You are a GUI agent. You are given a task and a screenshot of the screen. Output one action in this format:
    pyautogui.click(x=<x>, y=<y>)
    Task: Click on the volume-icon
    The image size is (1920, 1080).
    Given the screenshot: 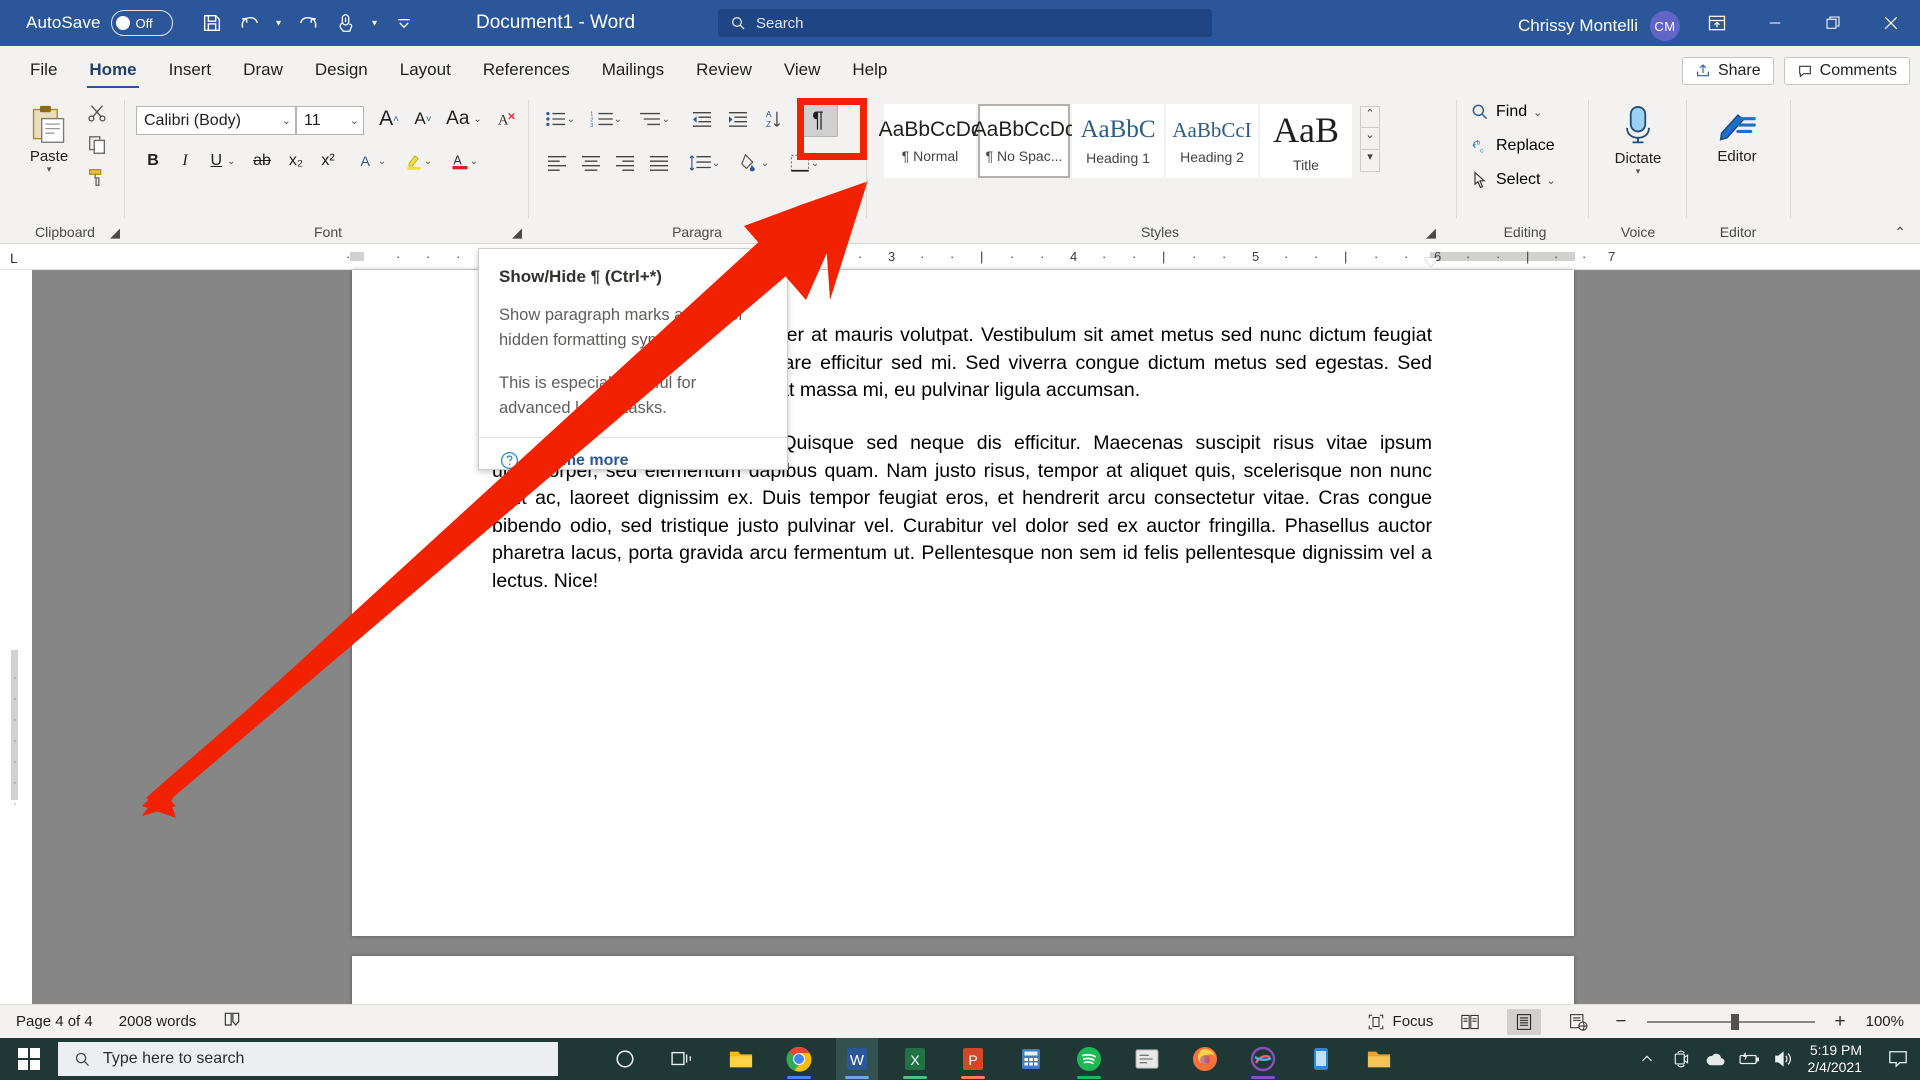 What is the action you would take?
    pyautogui.click(x=1783, y=1059)
    